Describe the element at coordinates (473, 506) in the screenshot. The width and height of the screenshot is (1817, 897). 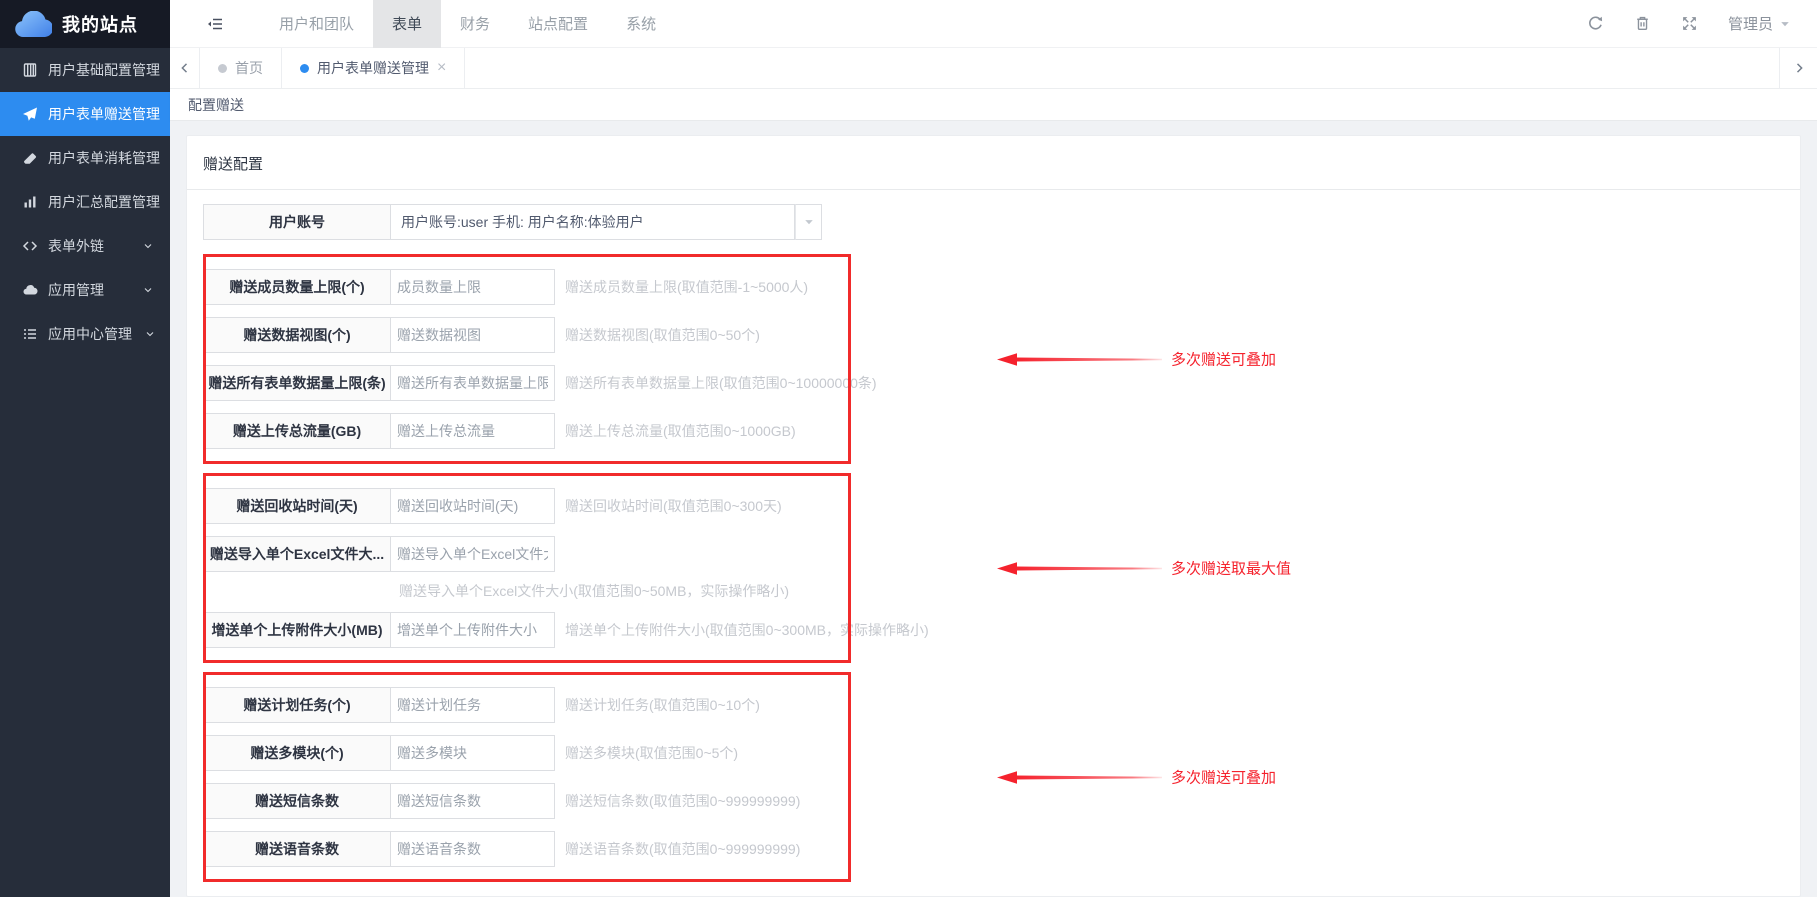
I see `recycle-time-input` at that location.